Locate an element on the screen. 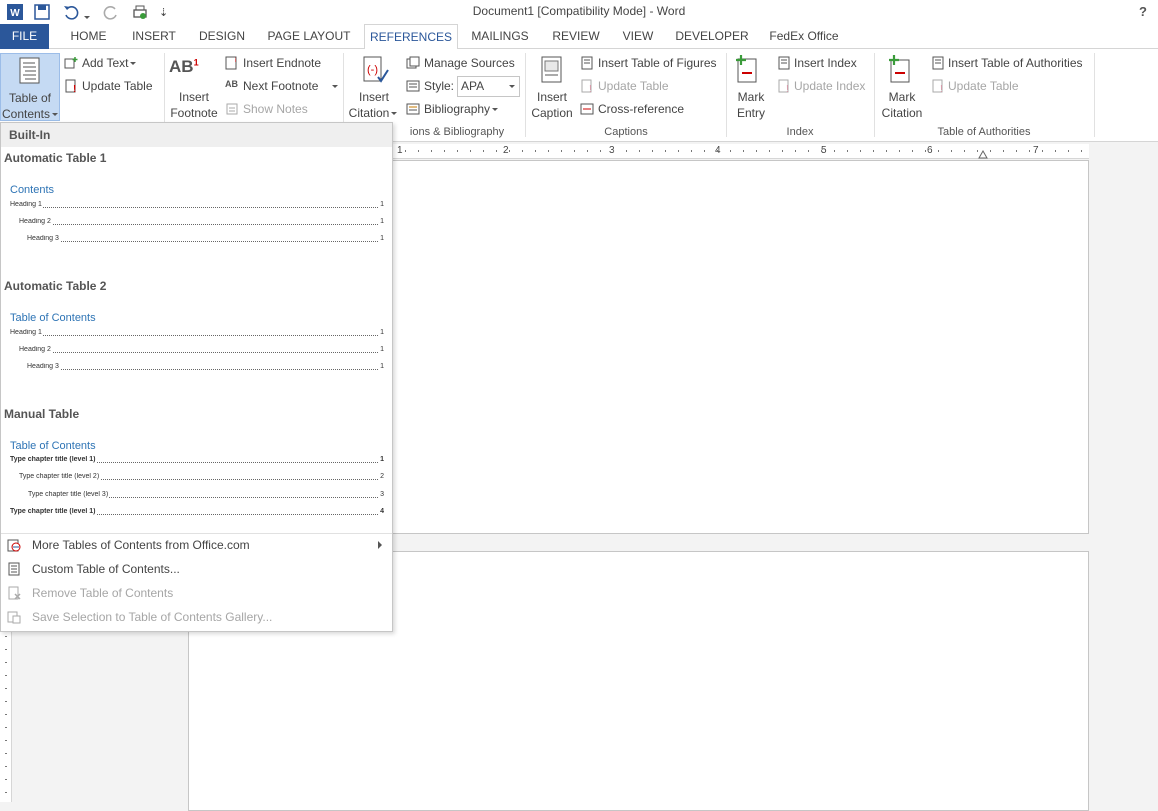 The width and height of the screenshot is (1158, 811). help-icon: ? is located at coordinates (1143, 11).